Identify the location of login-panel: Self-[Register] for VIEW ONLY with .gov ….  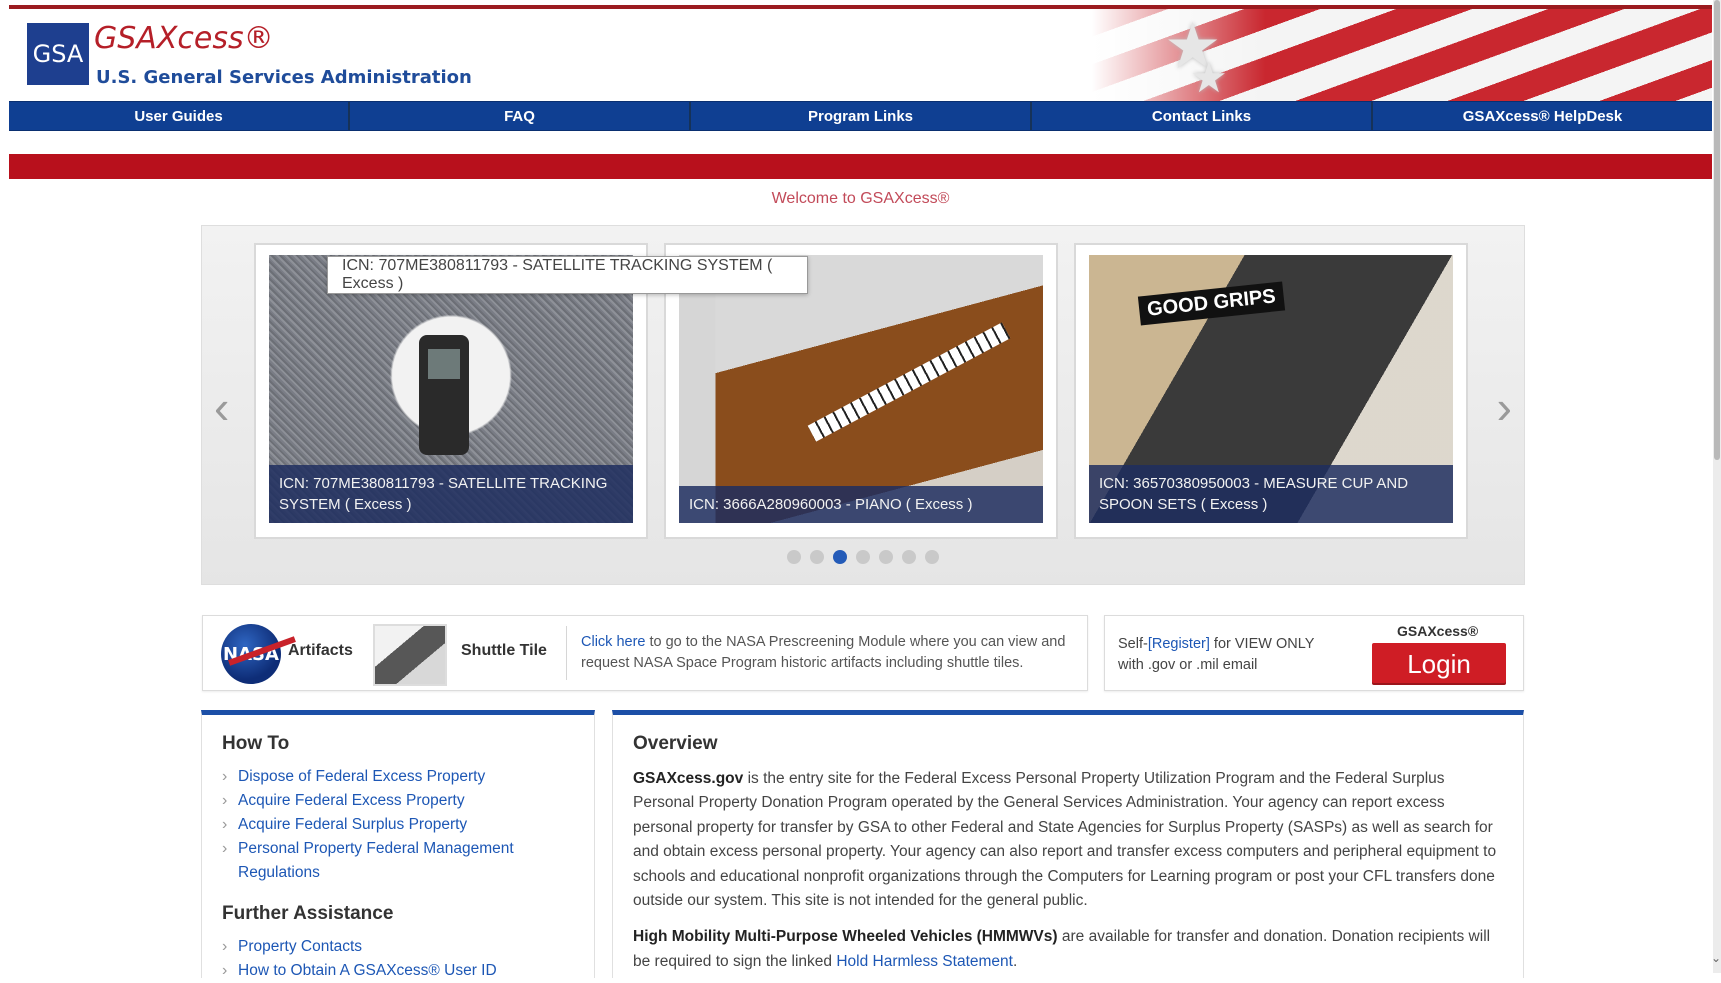
(1314, 653).